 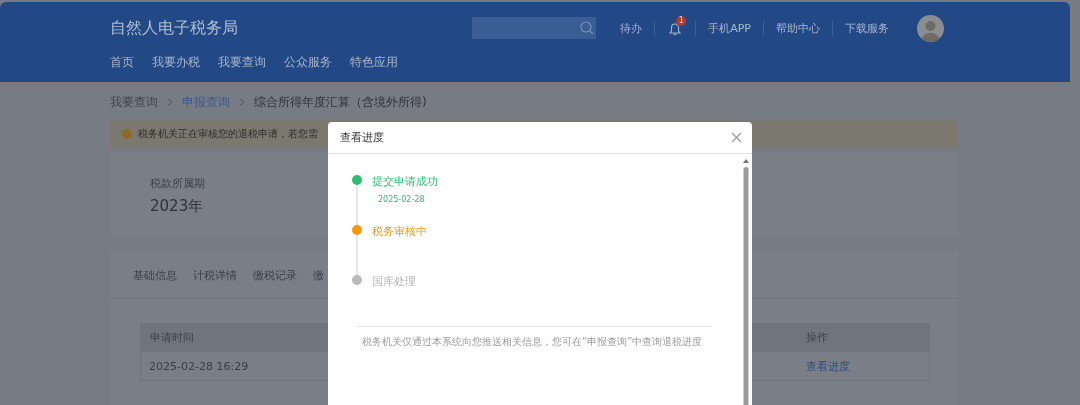 I want to click on period-value: 2023年, so click(x=177, y=206).